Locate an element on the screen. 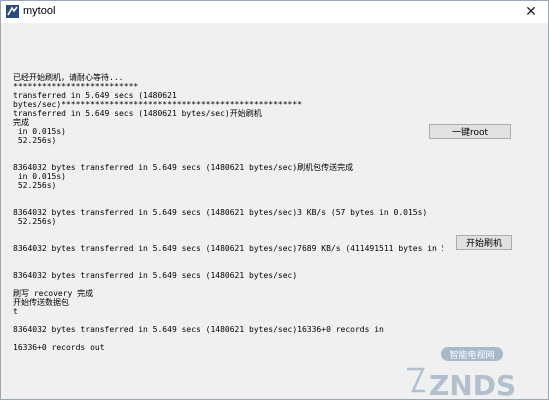 The height and width of the screenshot is (419, 549). log-line: 完成 is located at coordinates (21, 122).